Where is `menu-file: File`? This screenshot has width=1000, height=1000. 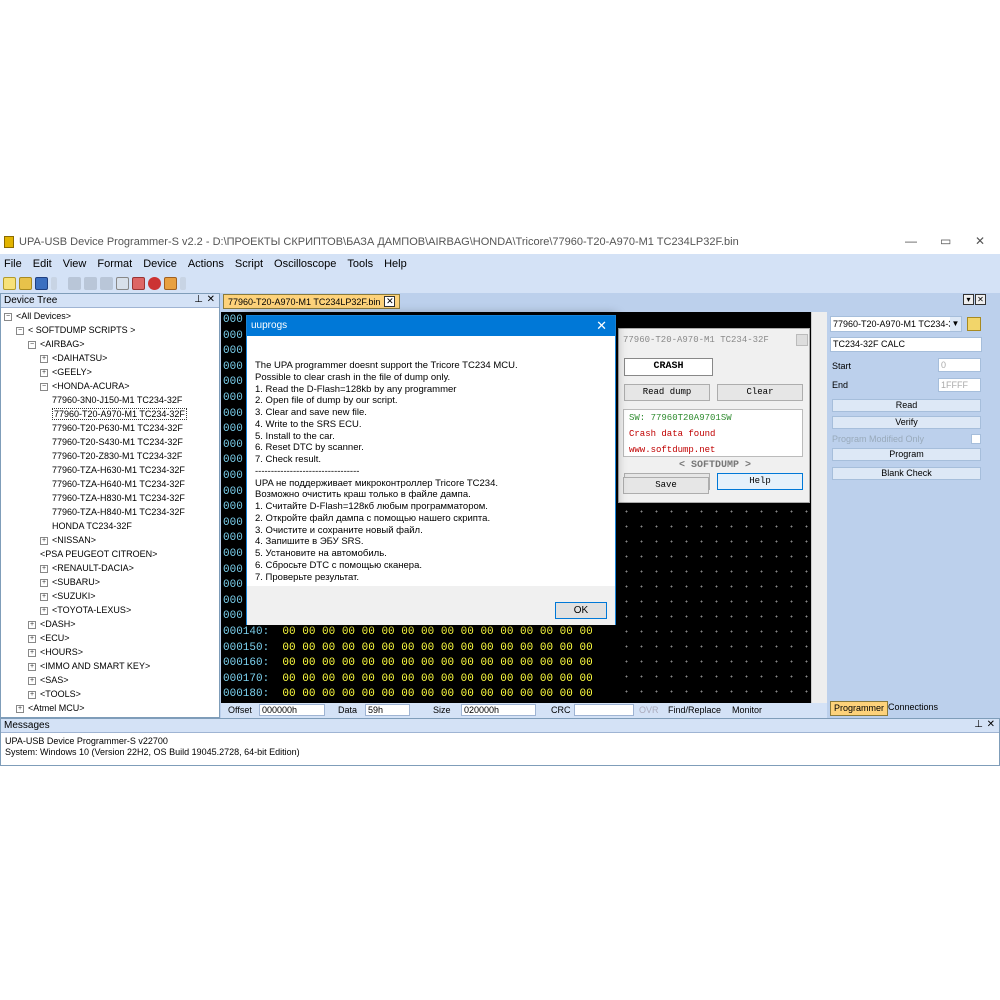 menu-file: File is located at coordinates (13, 264).